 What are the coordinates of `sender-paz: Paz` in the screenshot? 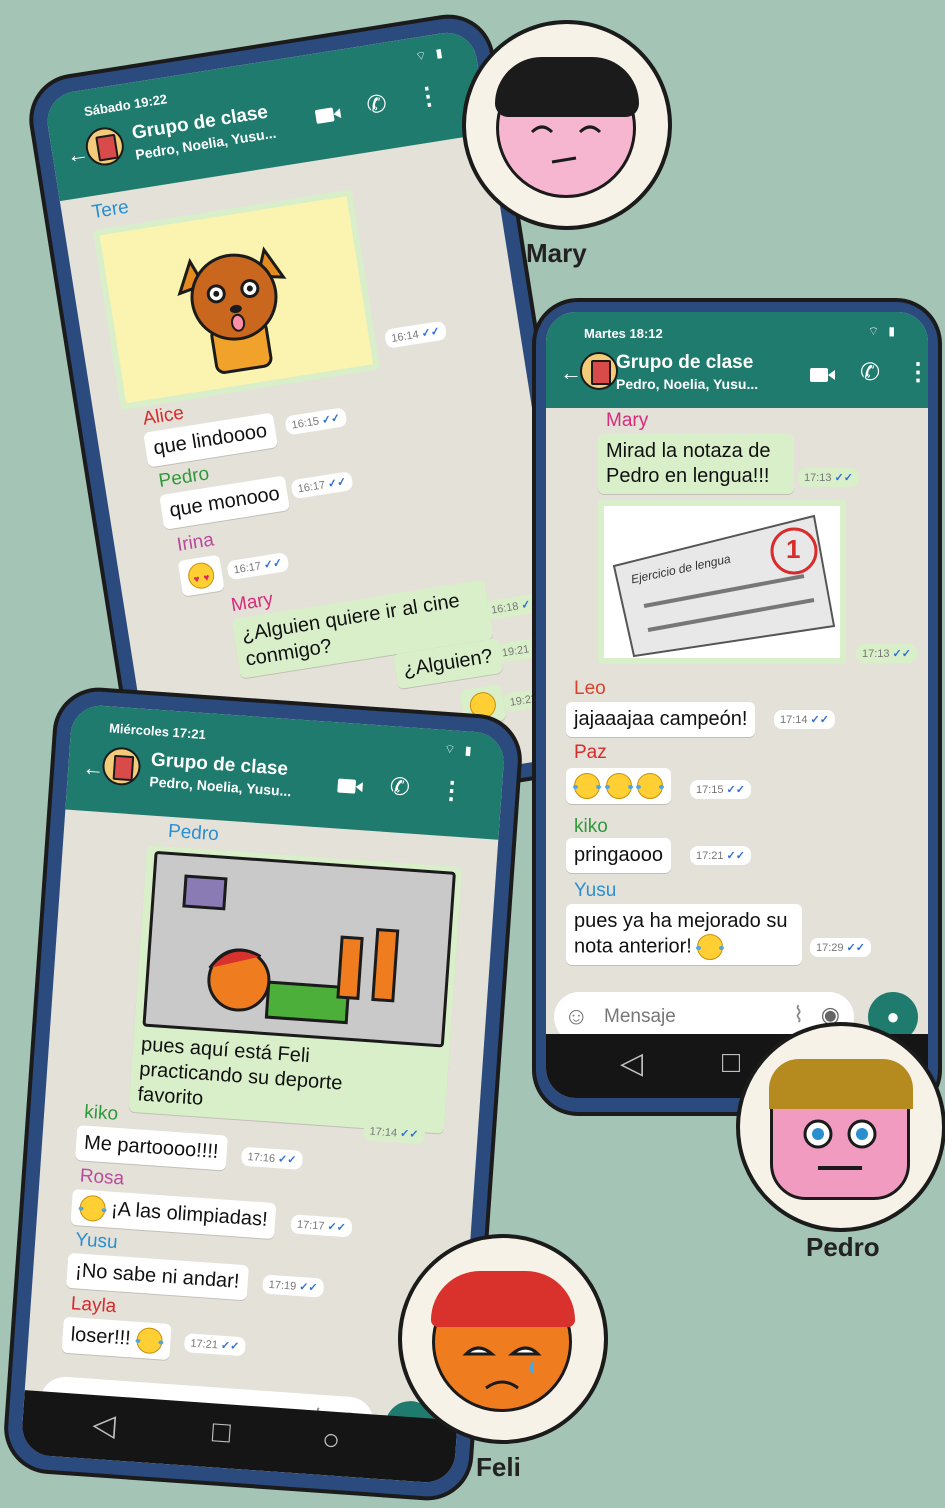 It's located at (590, 752).